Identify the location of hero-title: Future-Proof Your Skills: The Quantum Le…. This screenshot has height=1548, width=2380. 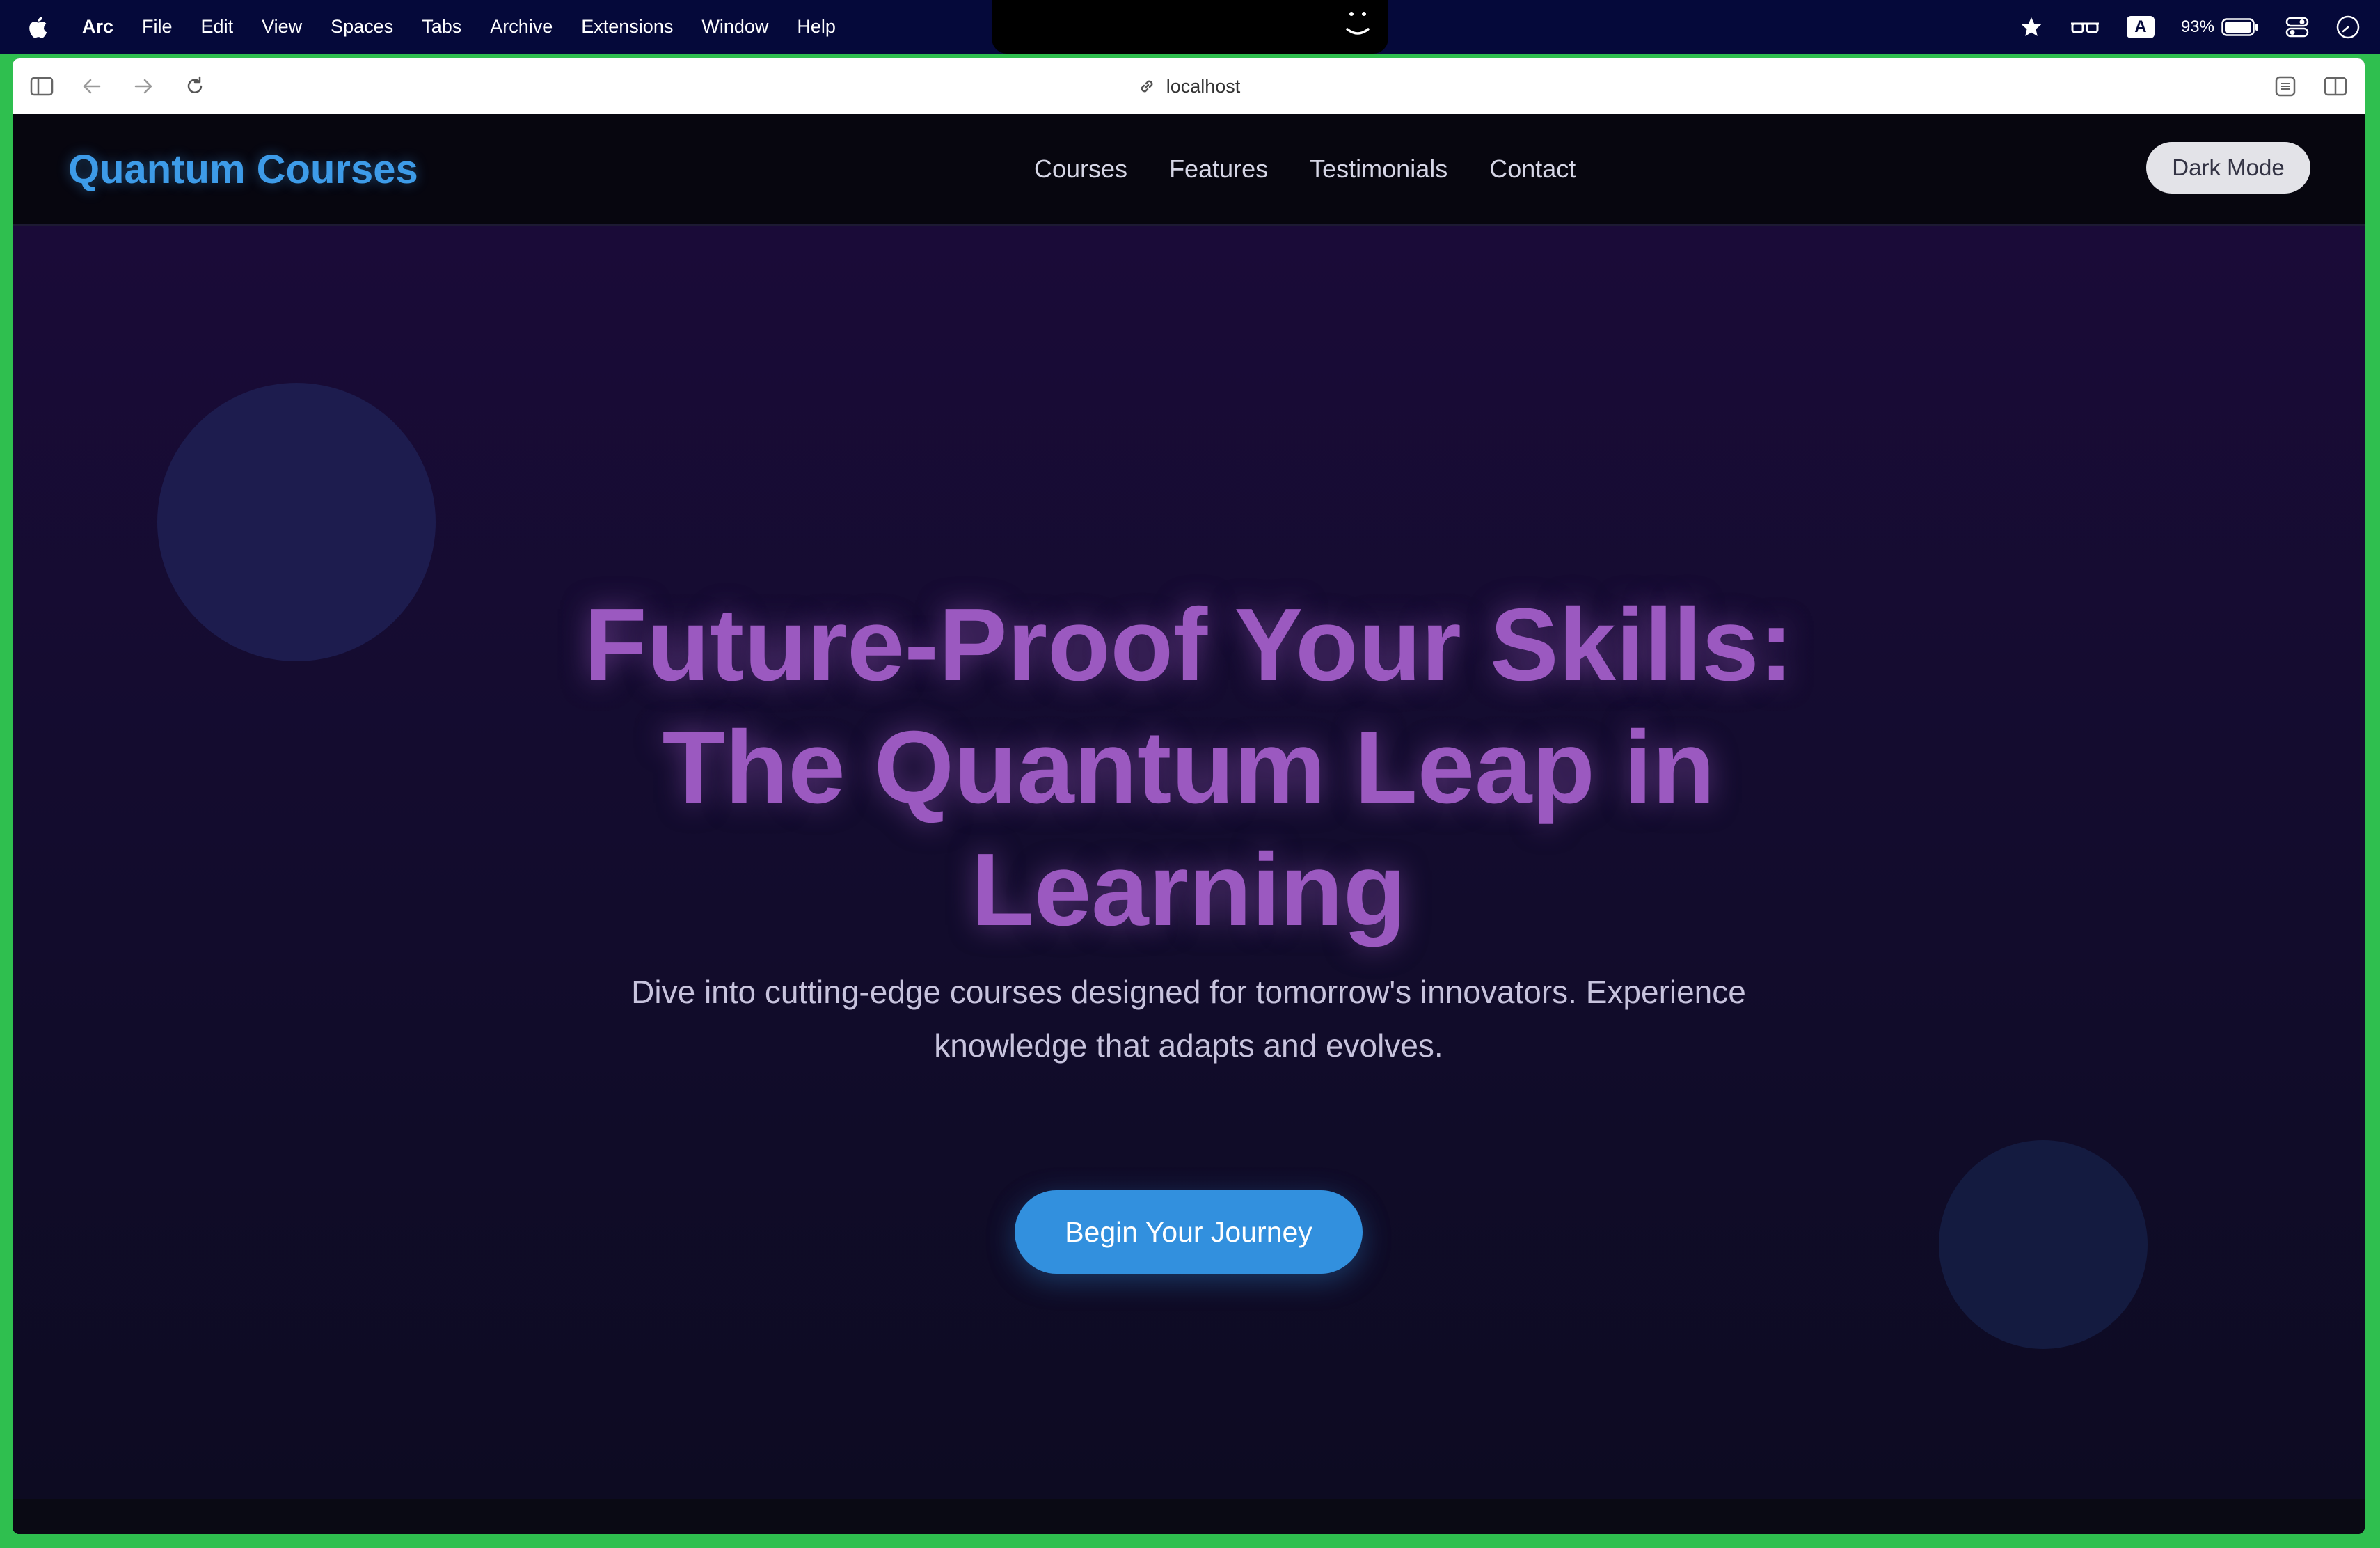
(1188, 767).